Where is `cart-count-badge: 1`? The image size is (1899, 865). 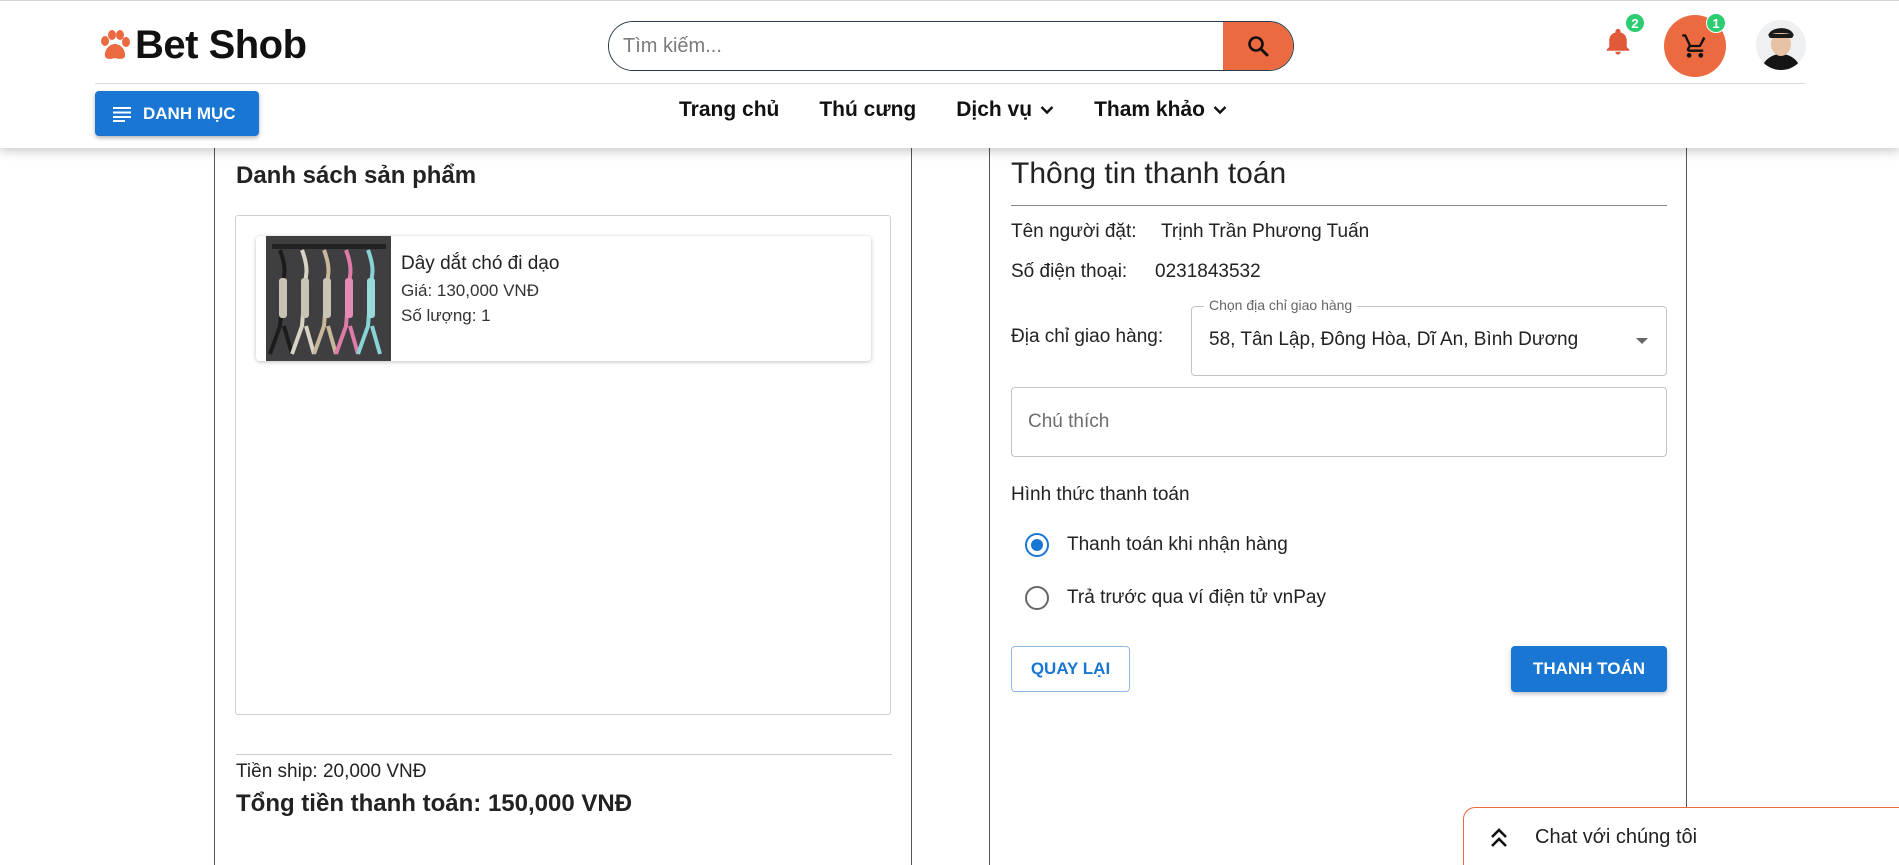 cart-count-badge: 1 is located at coordinates (1716, 23).